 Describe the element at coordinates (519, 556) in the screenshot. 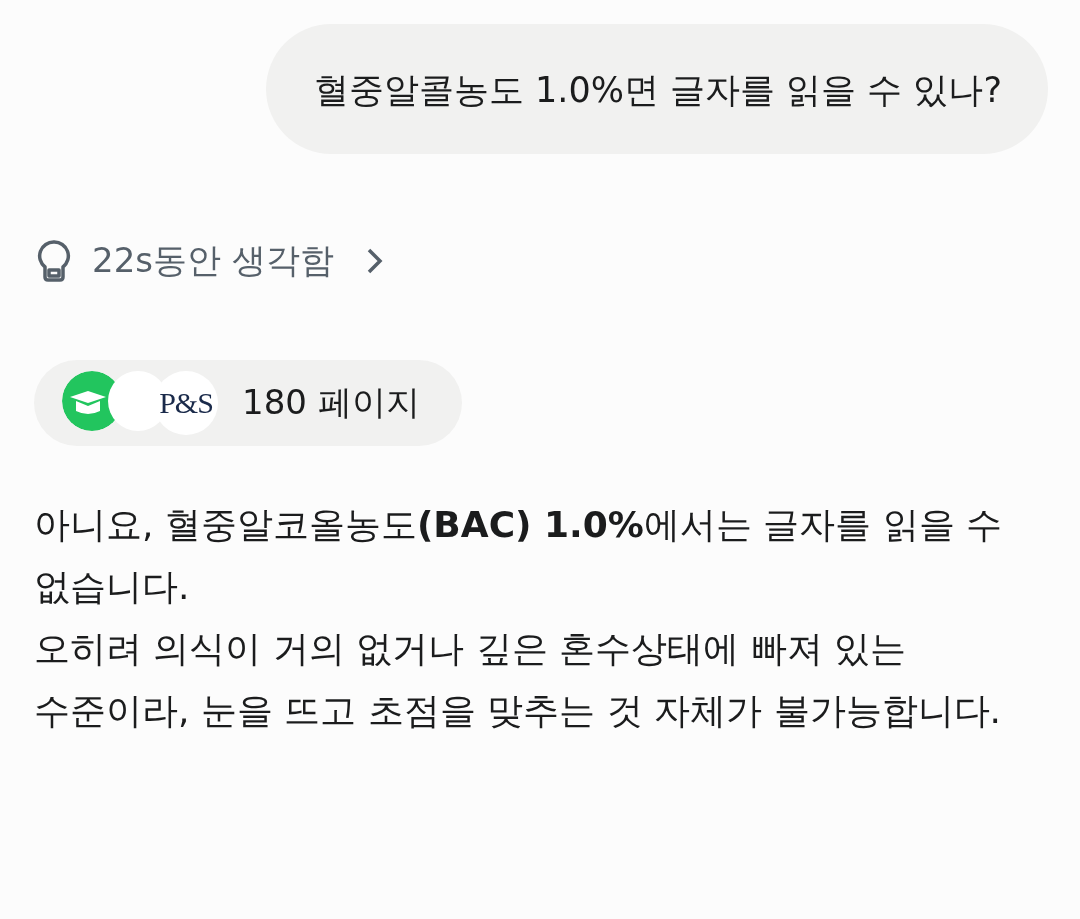

I see `answer-paragraph: 아니요, 혈중알코올농도(BAC) 1.0%에서는 글자를 읽을 수 없습니다.` at that location.